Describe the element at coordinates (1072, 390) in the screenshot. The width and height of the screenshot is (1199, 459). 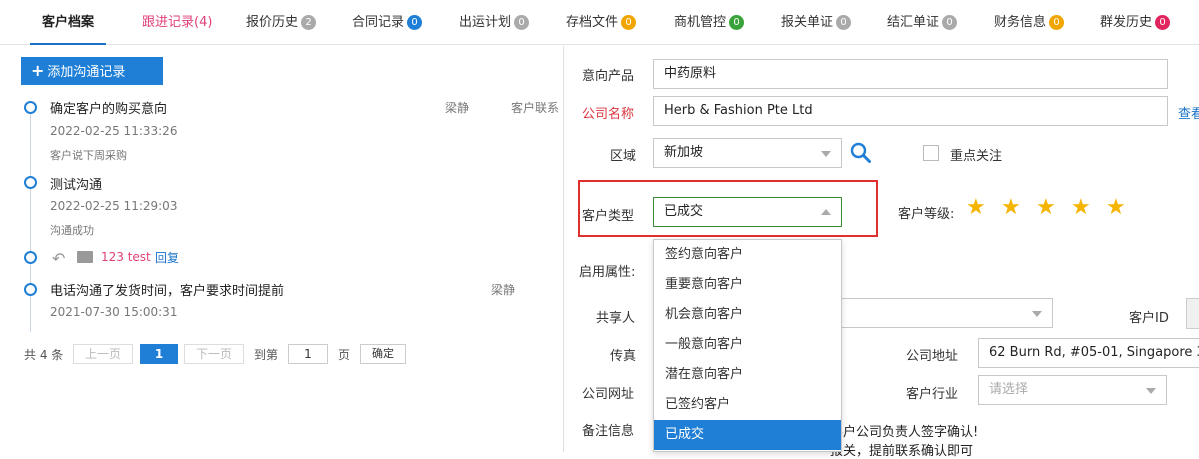
I see `industry-select: 请选择` at that location.